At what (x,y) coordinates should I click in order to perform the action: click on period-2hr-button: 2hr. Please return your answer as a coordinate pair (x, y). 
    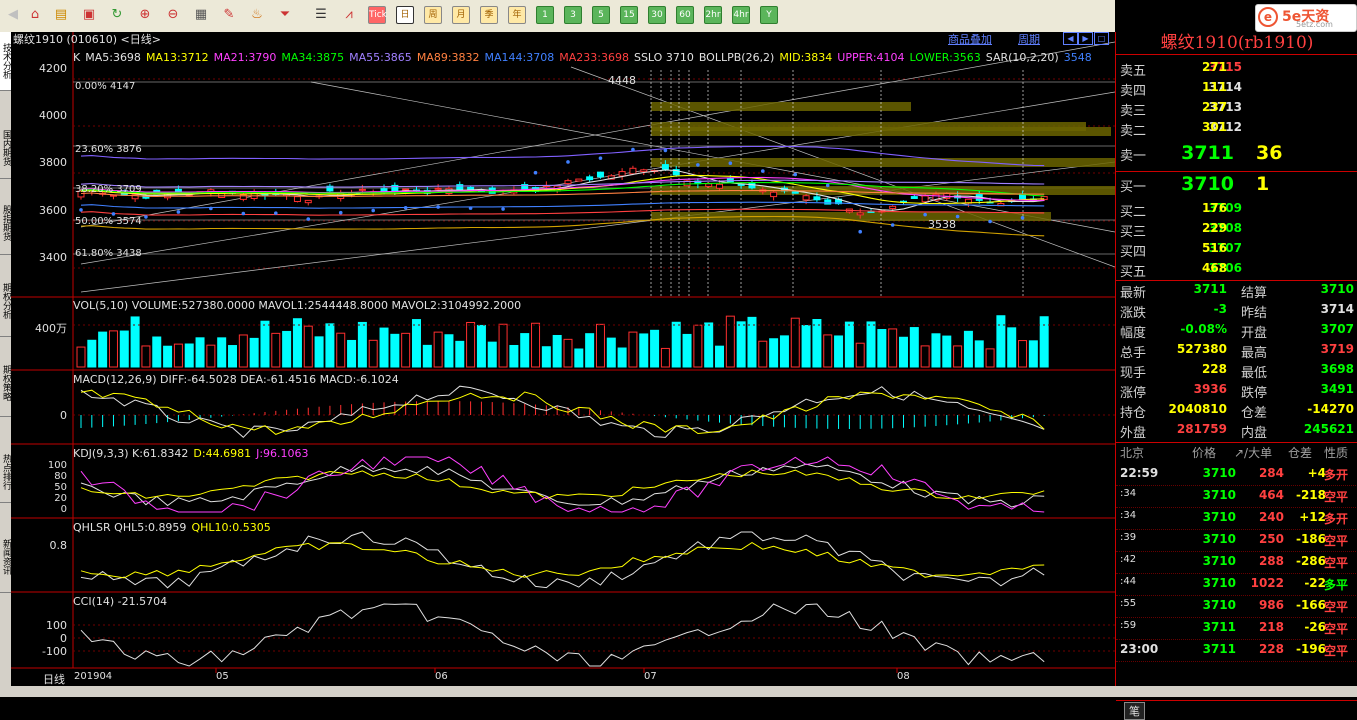
    Looking at the image, I should click on (713, 15).